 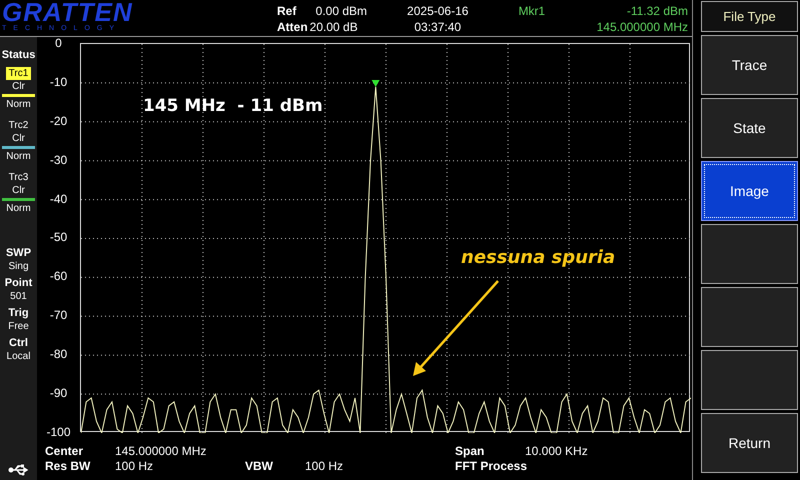 I want to click on y-axis-label: -40, so click(x=59, y=199).